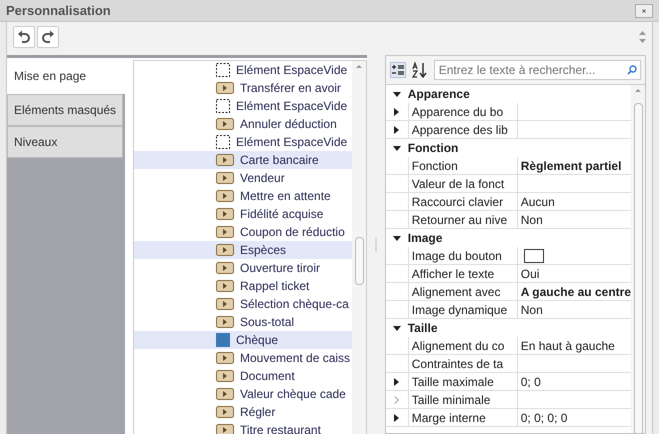 The image size is (659, 434). I want to click on property-name: Apparence des lib, so click(463, 129).